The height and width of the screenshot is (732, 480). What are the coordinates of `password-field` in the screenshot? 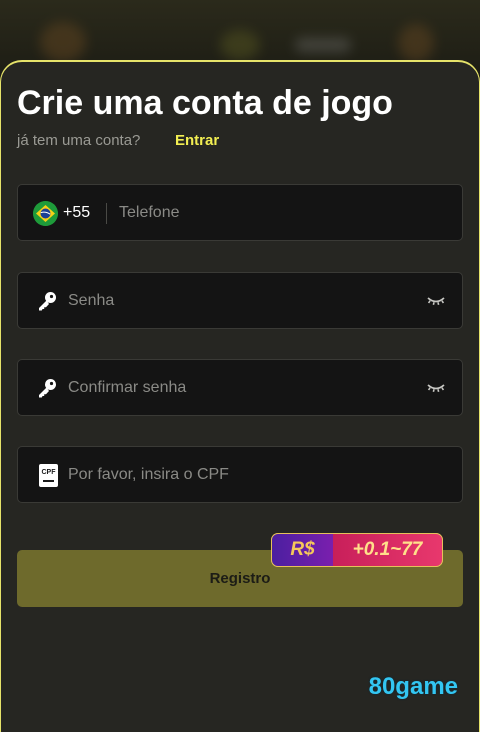 It's located at (240, 300).